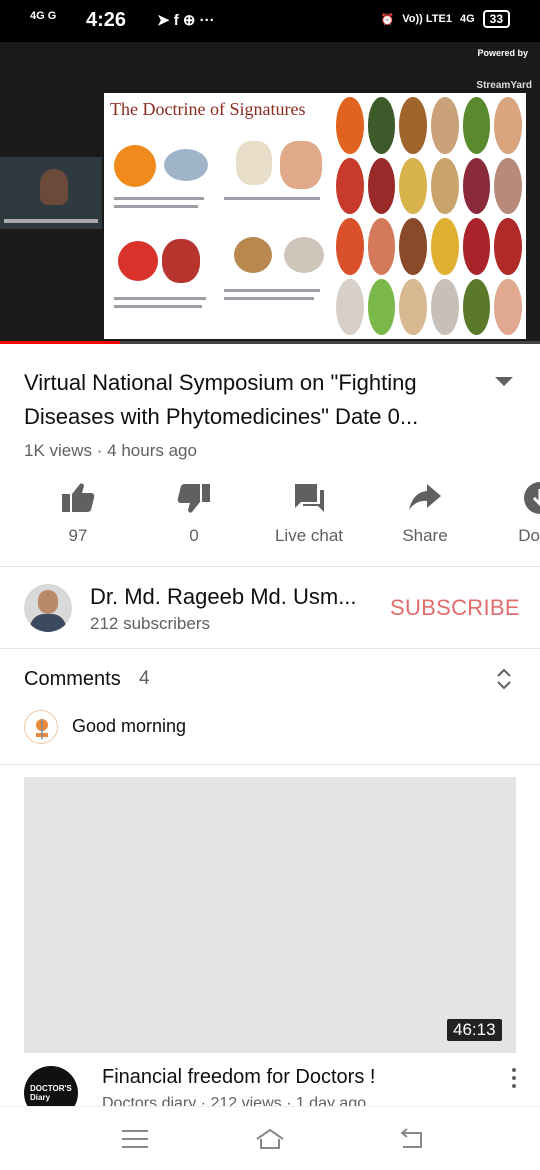  Describe the element at coordinates (78, 513) in the screenshot. I see `like-button: 97` at that location.